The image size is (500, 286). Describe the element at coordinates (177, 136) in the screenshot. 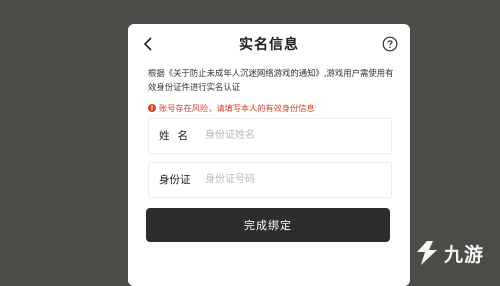

I see `name-field-label: 姓名` at that location.